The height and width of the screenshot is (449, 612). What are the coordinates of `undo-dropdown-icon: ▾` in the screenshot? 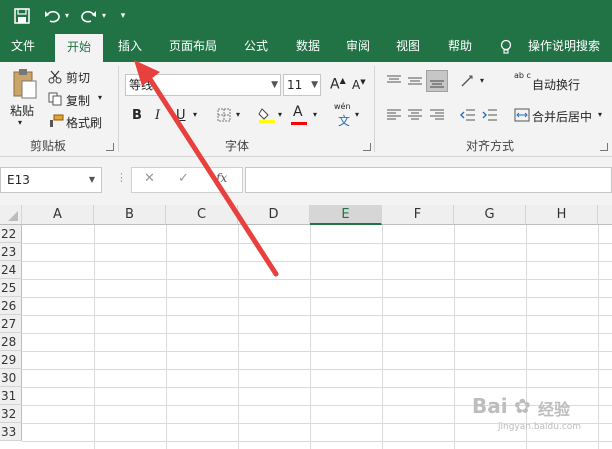 It's located at (67, 16).